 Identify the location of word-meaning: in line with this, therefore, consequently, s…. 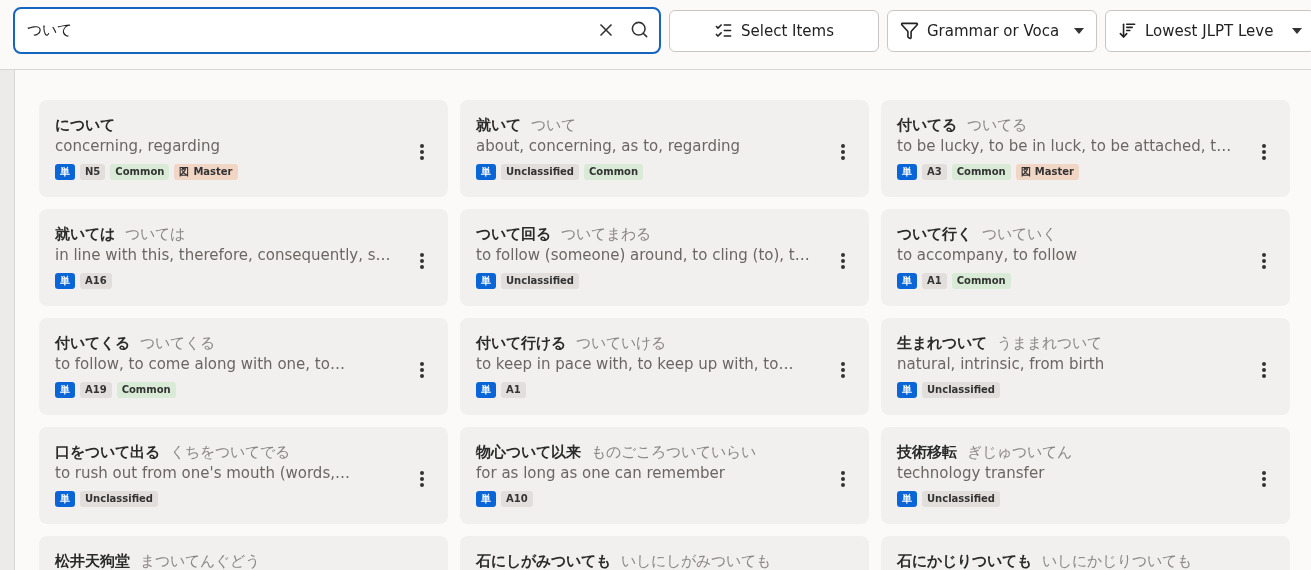
(223, 255).